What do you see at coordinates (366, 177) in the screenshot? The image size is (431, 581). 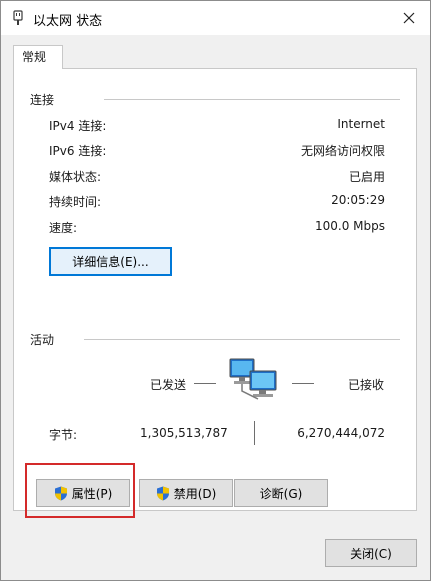 I see `media-state-value: 已启用` at bounding box center [366, 177].